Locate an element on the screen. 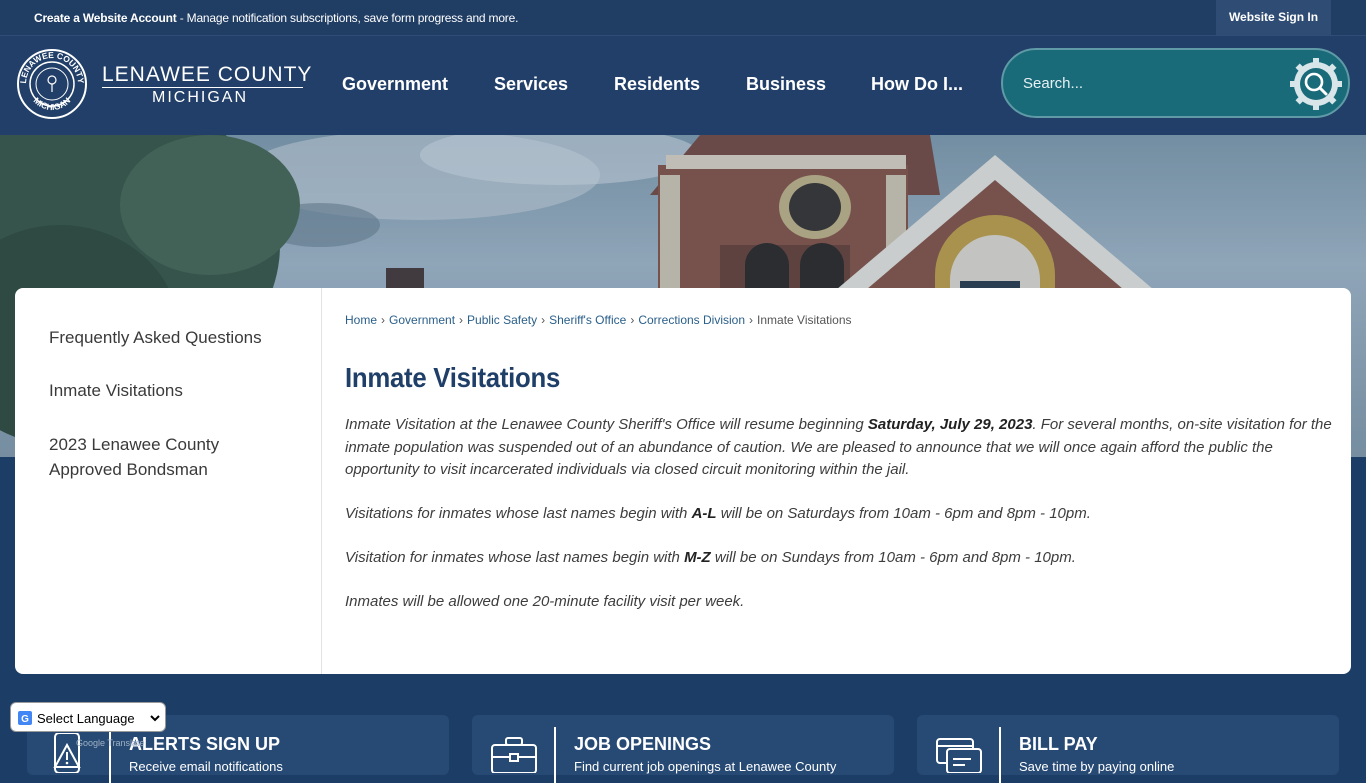  svg-text: MICHIGAN is located at coordinates (52, 103).